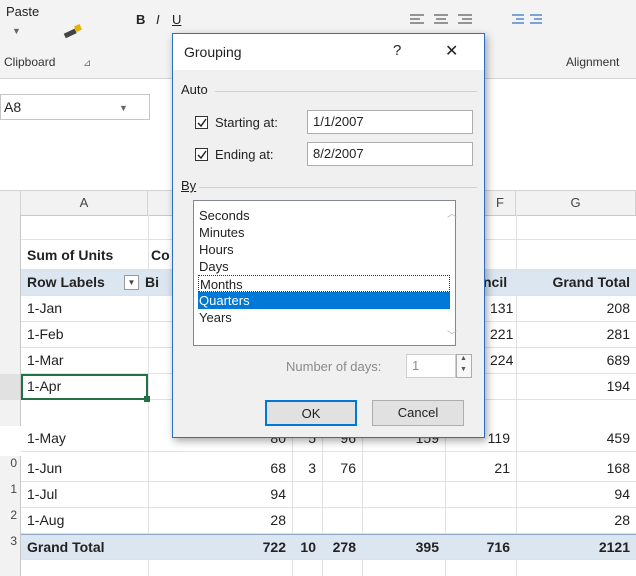  What do you see at coordinates (66, 547) in the screenshot?
I see `grand-total-label: Grand Total` at bounding box center [66, 547].